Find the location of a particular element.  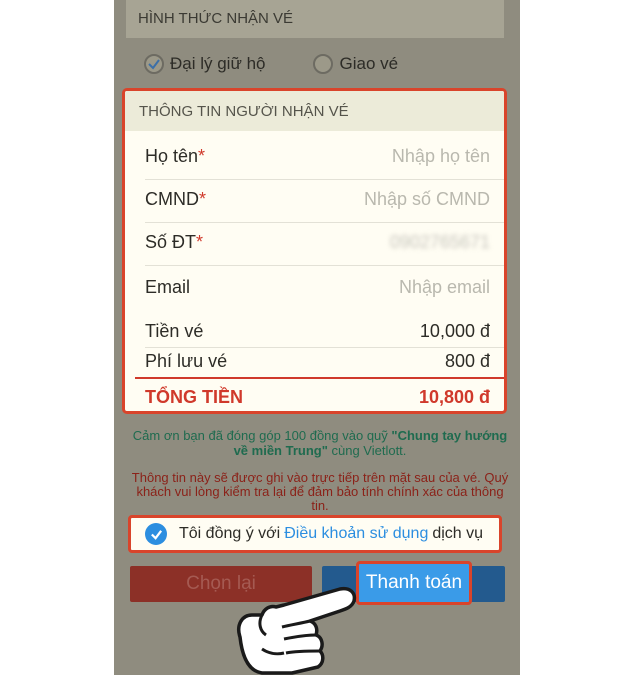

ticket-price-row: Tiền vé 10,000 đ is located at coordinates (317, 331).